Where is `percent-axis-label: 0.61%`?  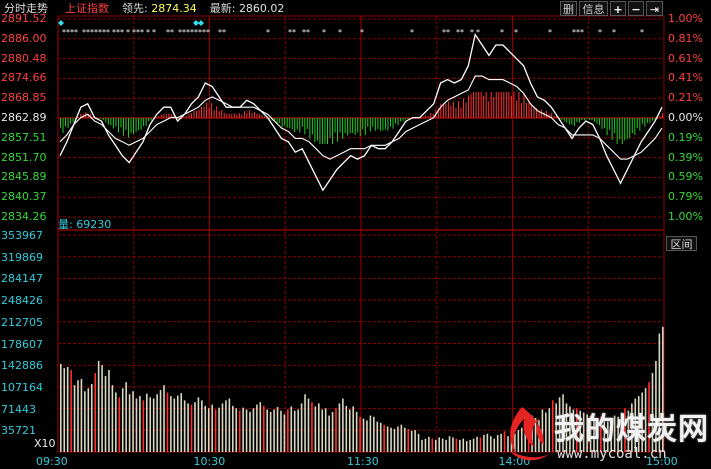 percent-axis-label: 0.61% is located at coordinates (685, 58).